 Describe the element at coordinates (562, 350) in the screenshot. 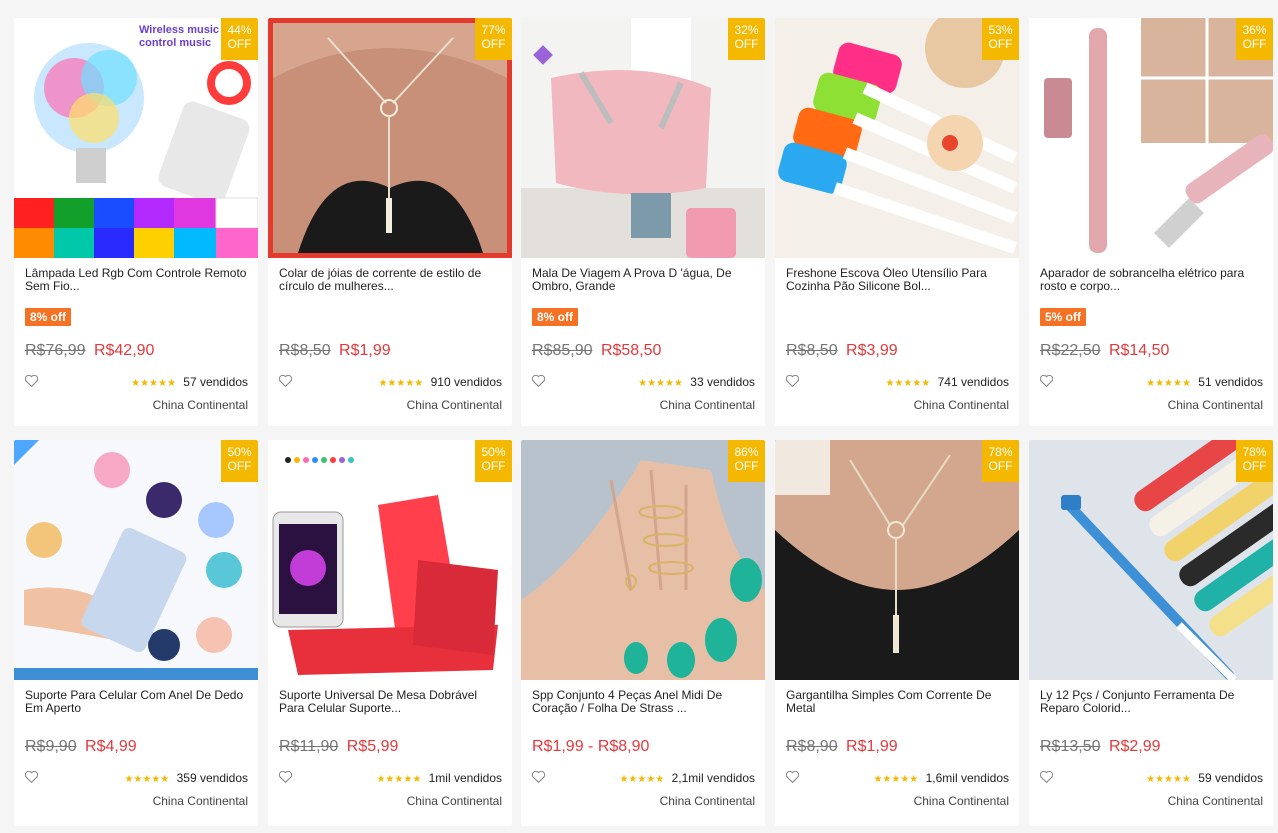

I see `old-price: R$85,90` at that location.